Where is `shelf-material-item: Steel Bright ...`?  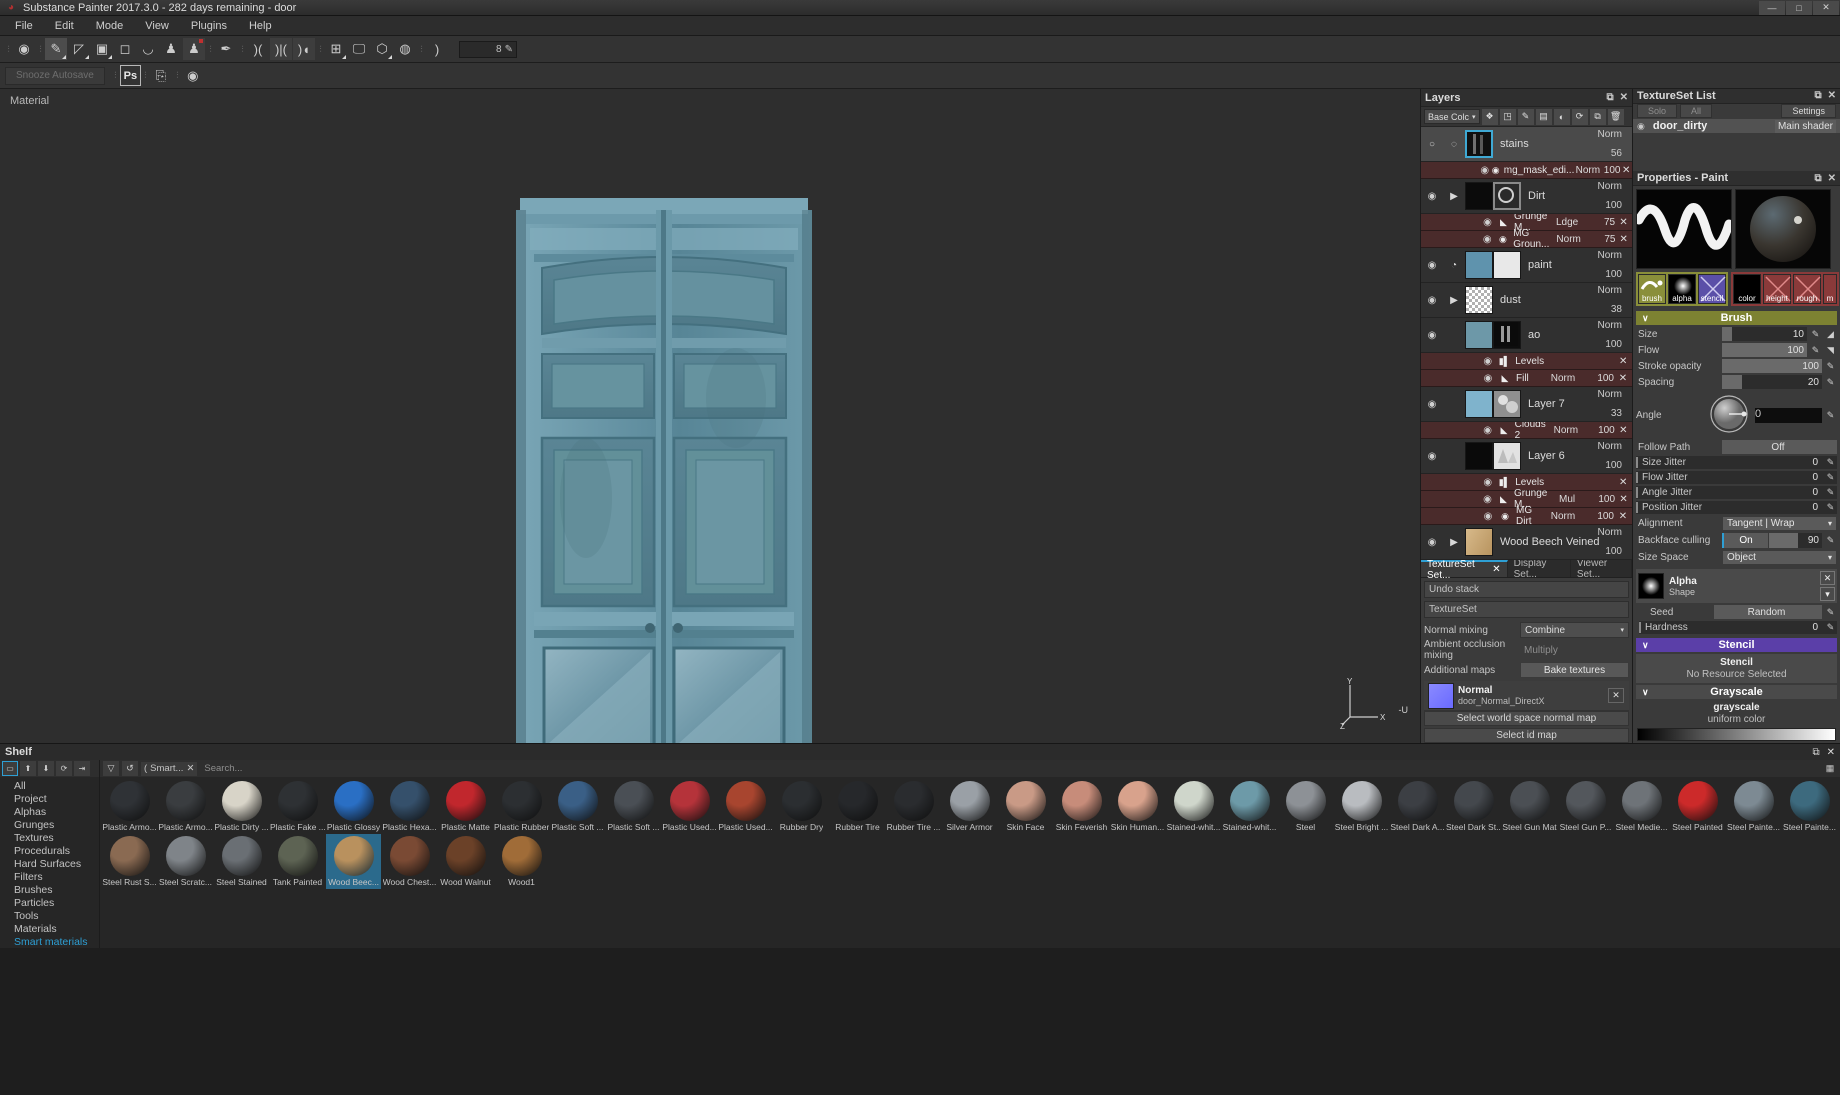 shelf-material-item: Steel Bright ... is located at coordinates (1361, 806).